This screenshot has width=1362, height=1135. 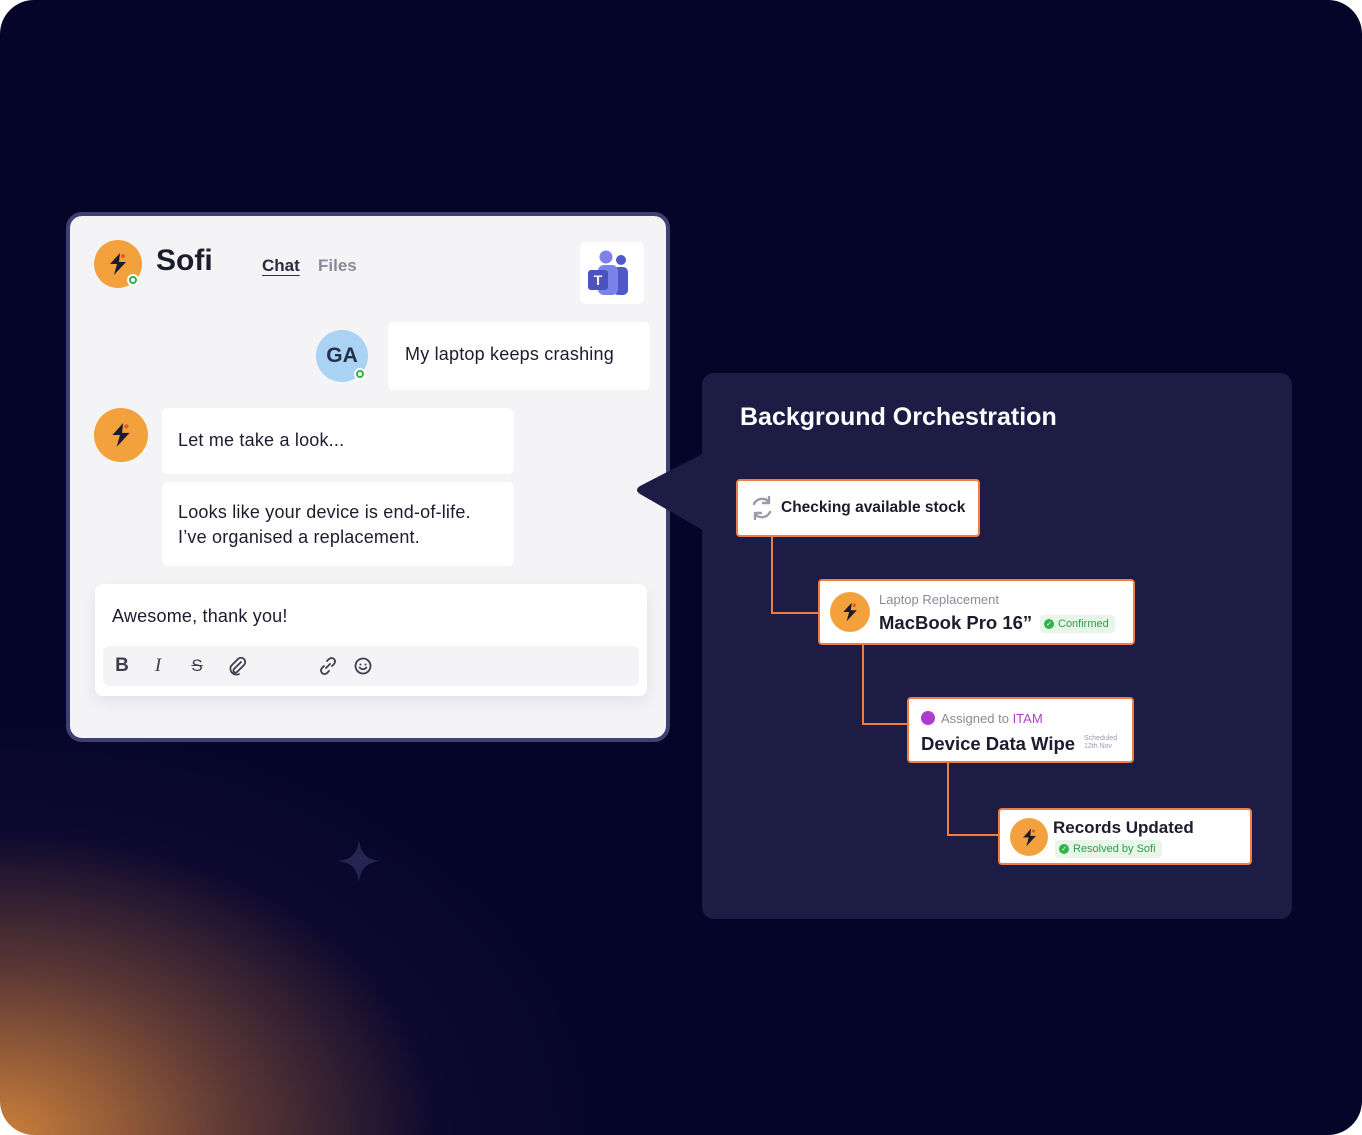 I want to click on callout-pointer, so click(x=671, y=492).